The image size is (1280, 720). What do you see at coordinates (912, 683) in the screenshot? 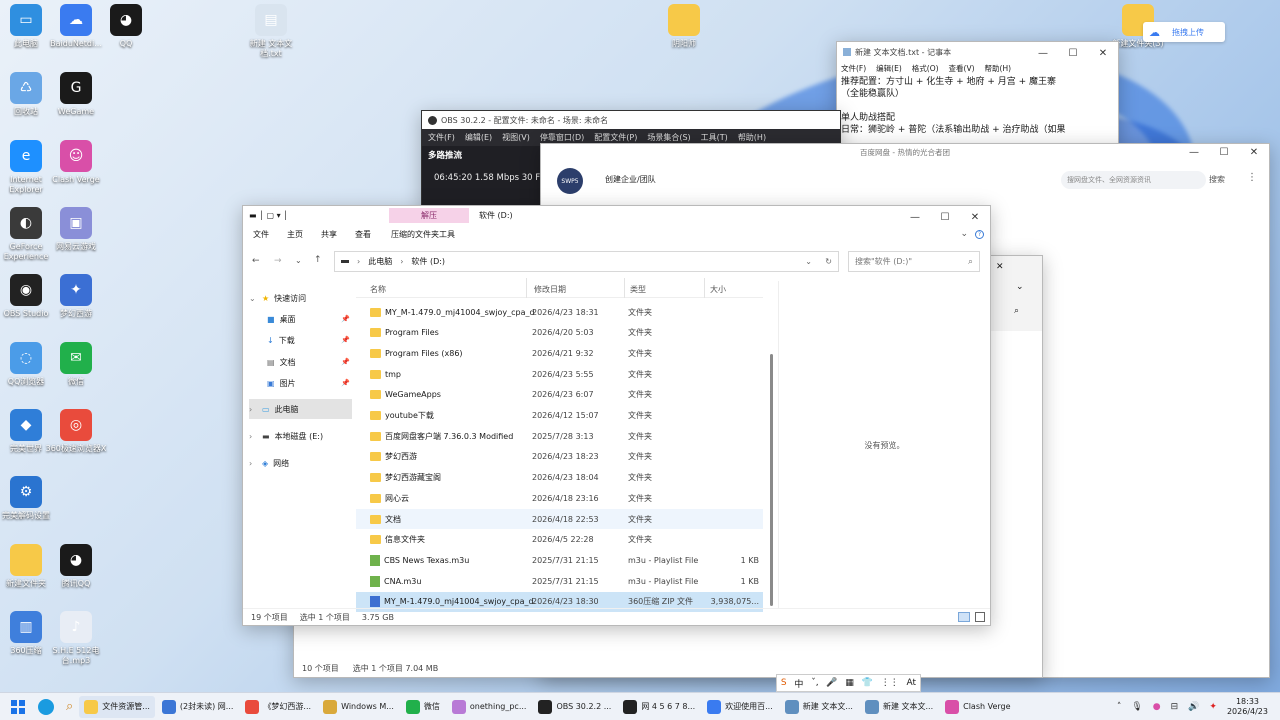
I see `ime-item: At` at bounding box center [912, 683].